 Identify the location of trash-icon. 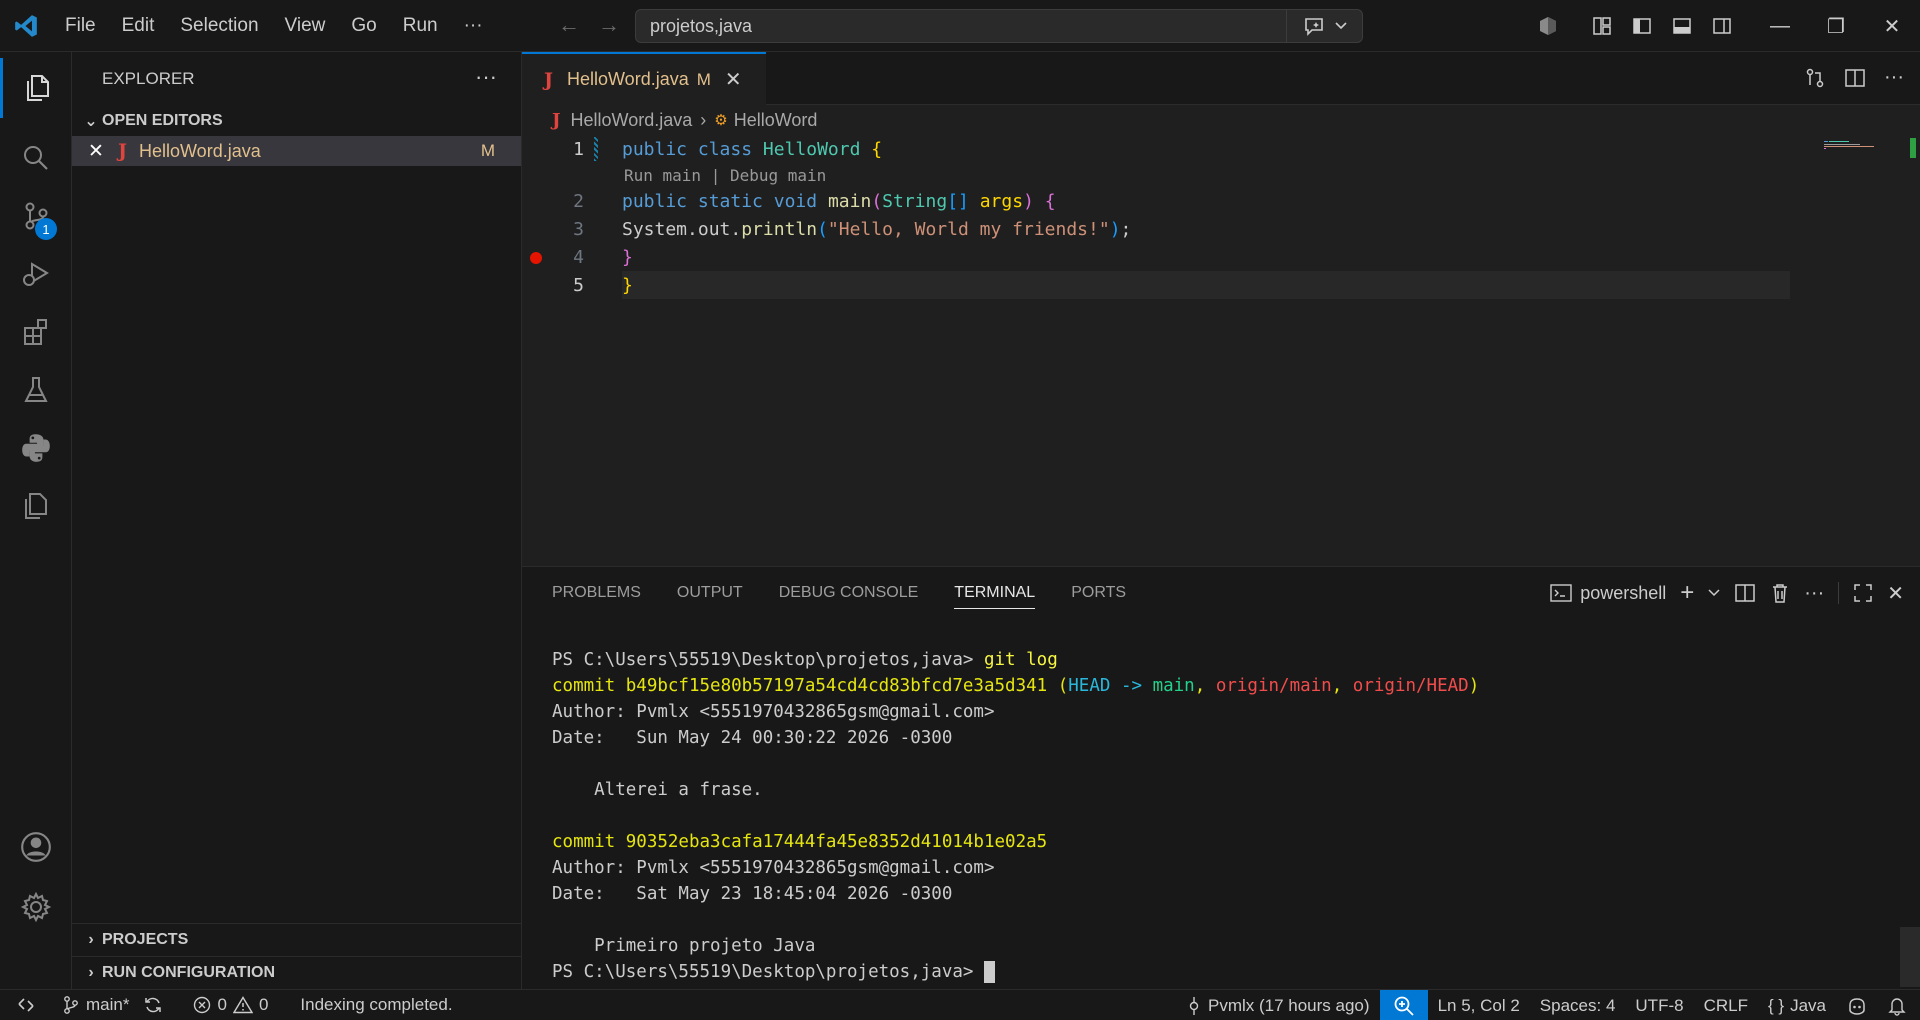
(1780, 593).